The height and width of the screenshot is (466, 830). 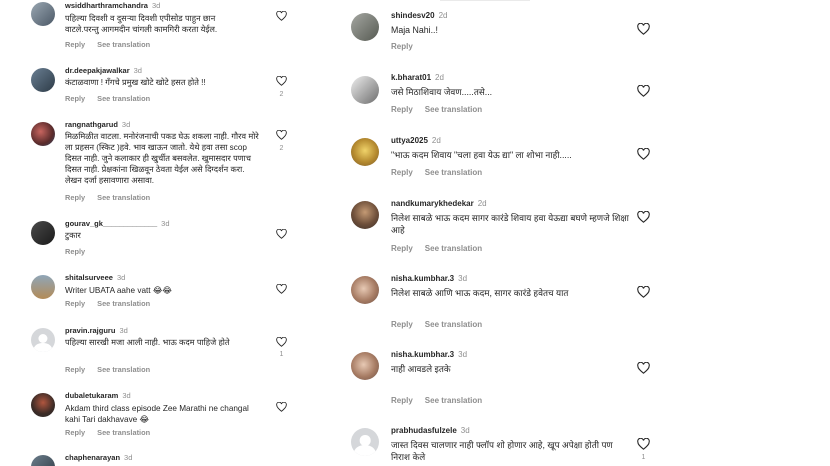 I want to click on username: dubaletukaram 3d, so click(x=98, y=395).